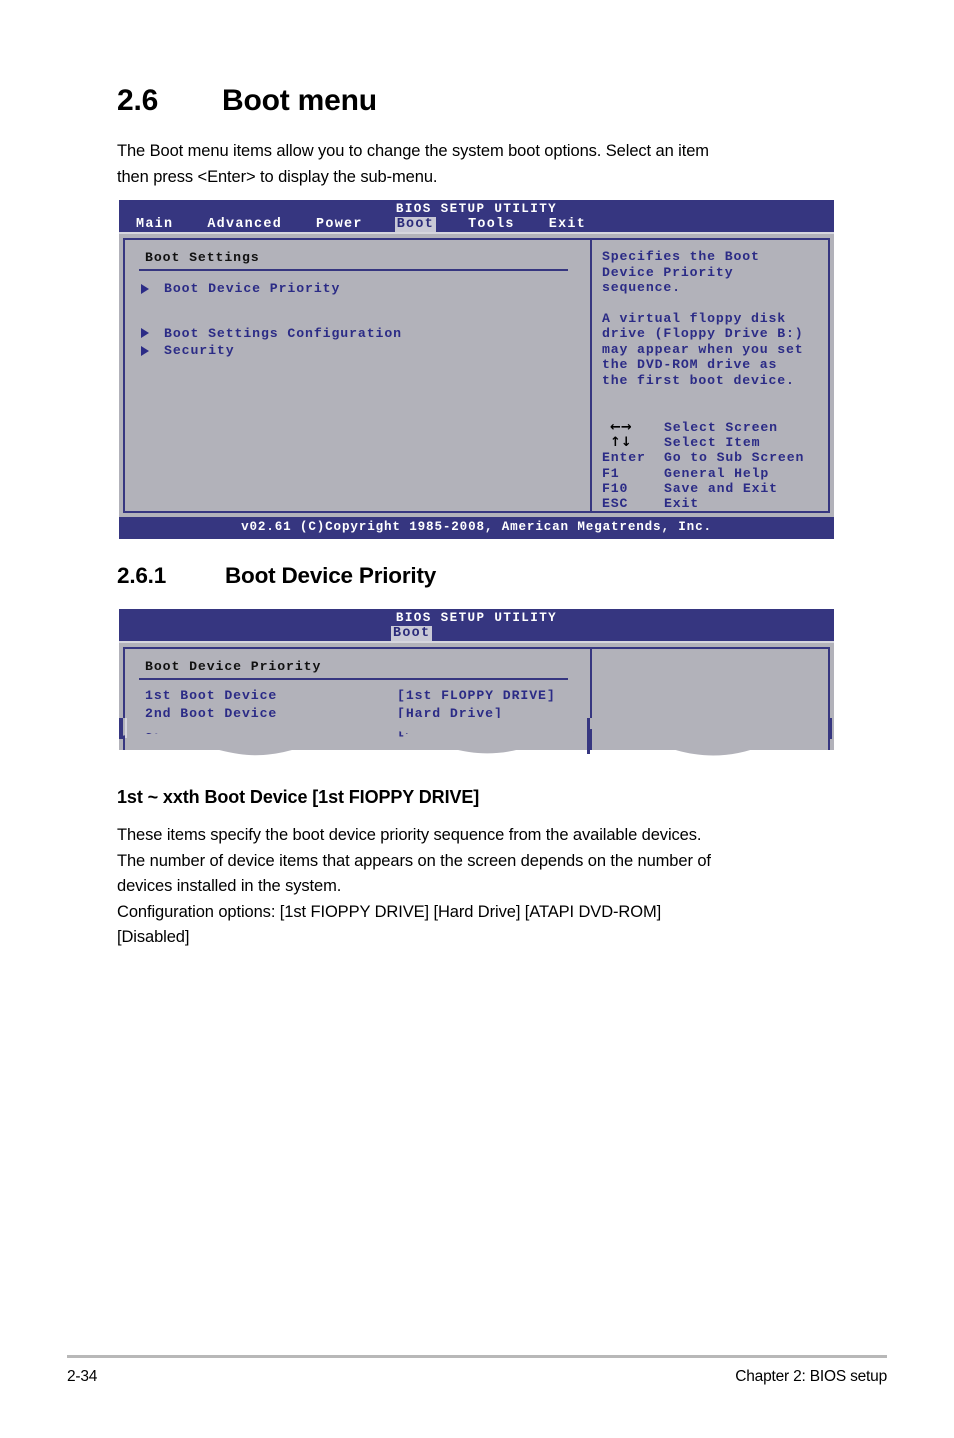 This screenshot has height=1438, width=954. Describe the element at coordinates (199, 350) in the screenshot. I see `menu-item-label: Security` at that location.